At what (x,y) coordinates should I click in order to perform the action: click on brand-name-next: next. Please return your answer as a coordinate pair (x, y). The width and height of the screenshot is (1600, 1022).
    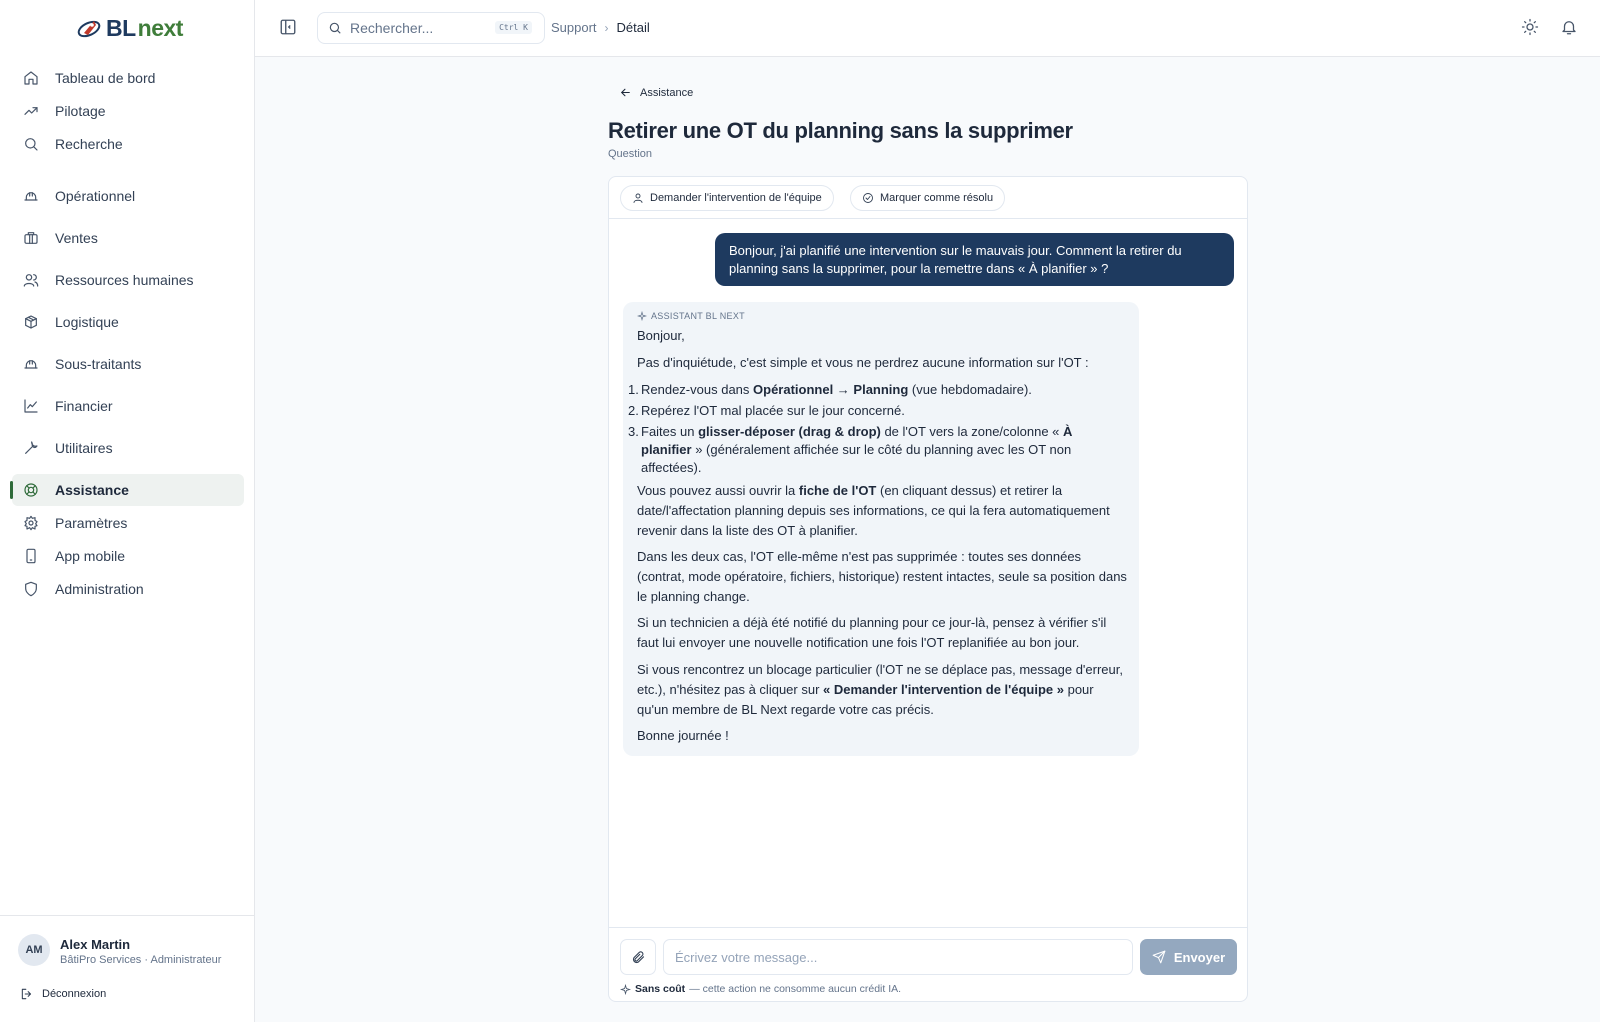
    Looking at the image, I should click on (160, 27).